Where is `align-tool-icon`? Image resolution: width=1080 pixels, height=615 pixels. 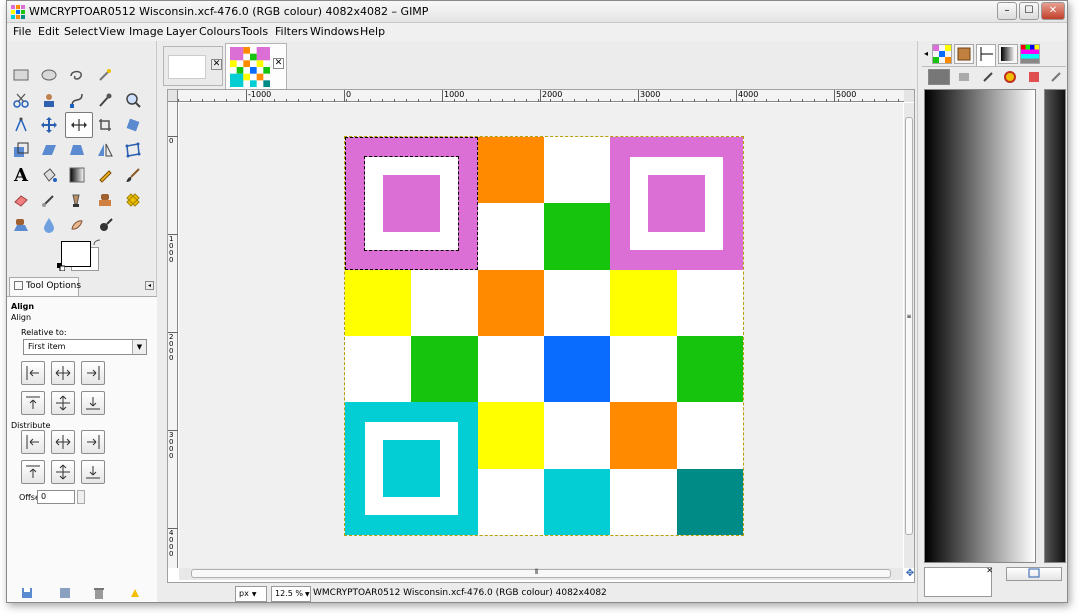 align-tool-icon is located at coordinates (79, 125).